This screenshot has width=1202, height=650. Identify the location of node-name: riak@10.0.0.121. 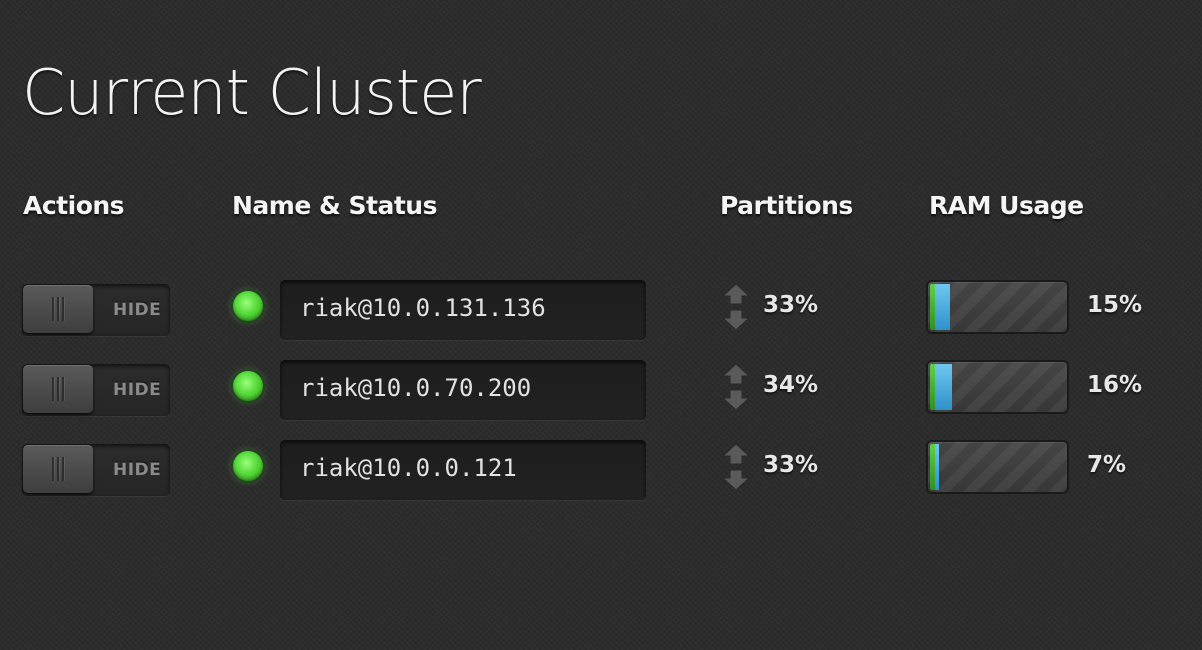
(408, 468).